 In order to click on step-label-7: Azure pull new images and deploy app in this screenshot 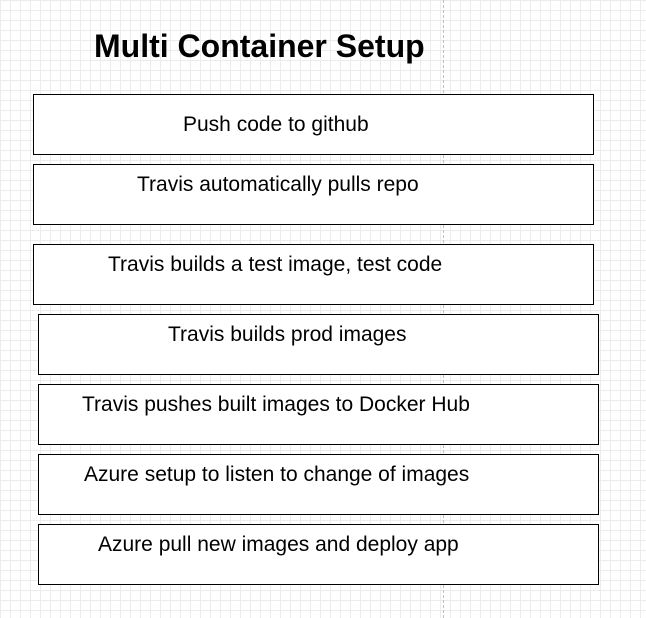, I will do `click(278, 544)`.